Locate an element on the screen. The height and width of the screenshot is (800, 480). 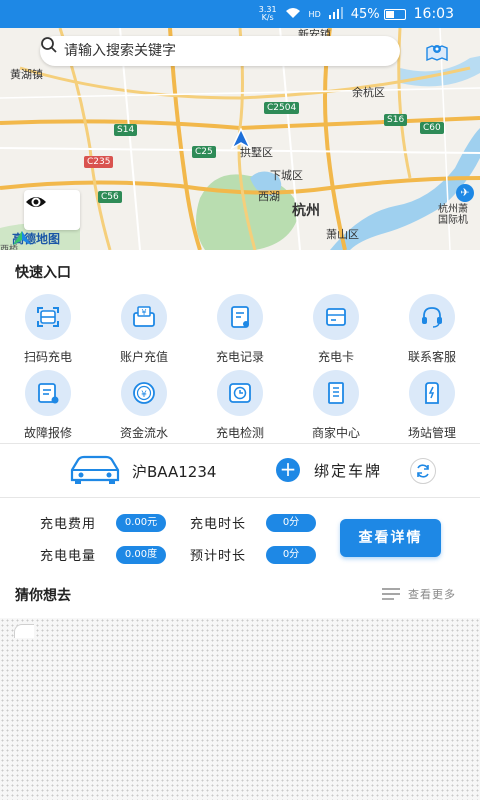
quick-entry-station-management: 场站管理 is located at coordinates (432, 406).